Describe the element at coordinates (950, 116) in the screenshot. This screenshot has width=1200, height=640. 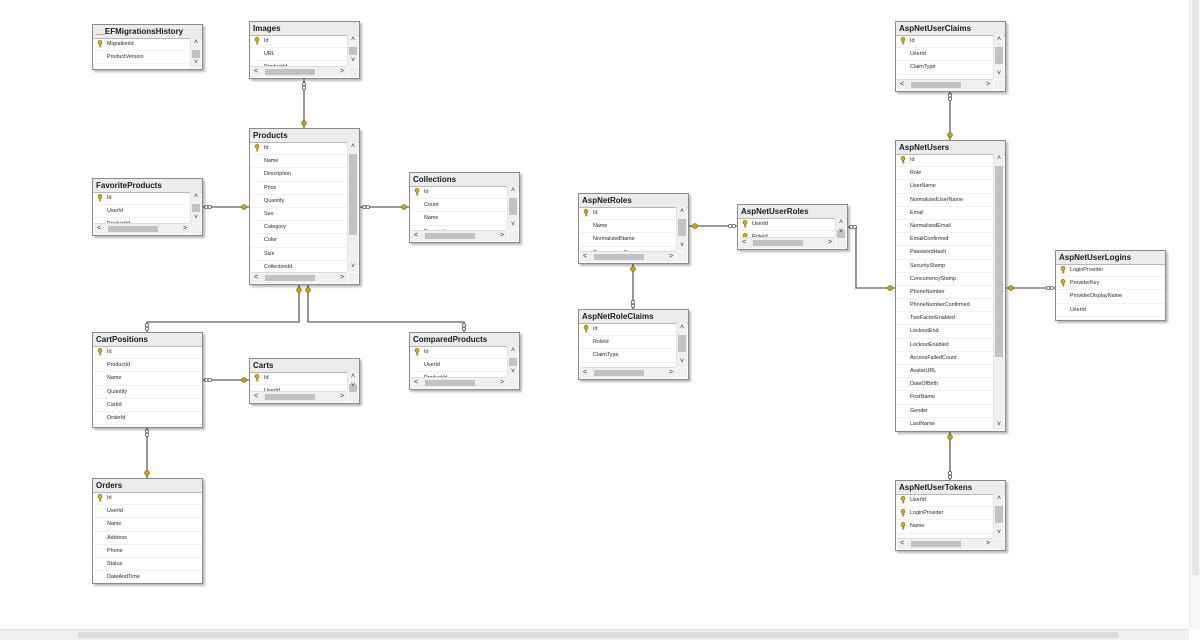
I see `relationship-asp-net-users-to-asp-net-user-claims` at that location.